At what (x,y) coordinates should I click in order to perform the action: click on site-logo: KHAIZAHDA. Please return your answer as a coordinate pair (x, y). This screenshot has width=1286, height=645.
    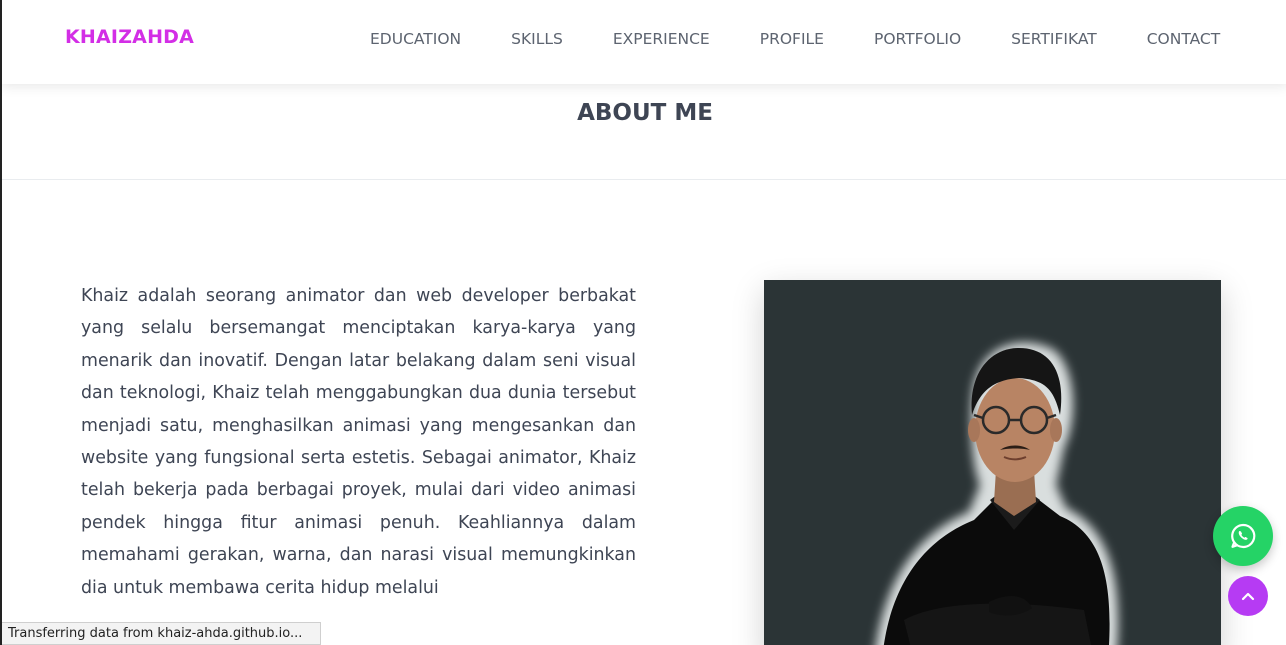
    Looking at the image, I should click on (129, 37).